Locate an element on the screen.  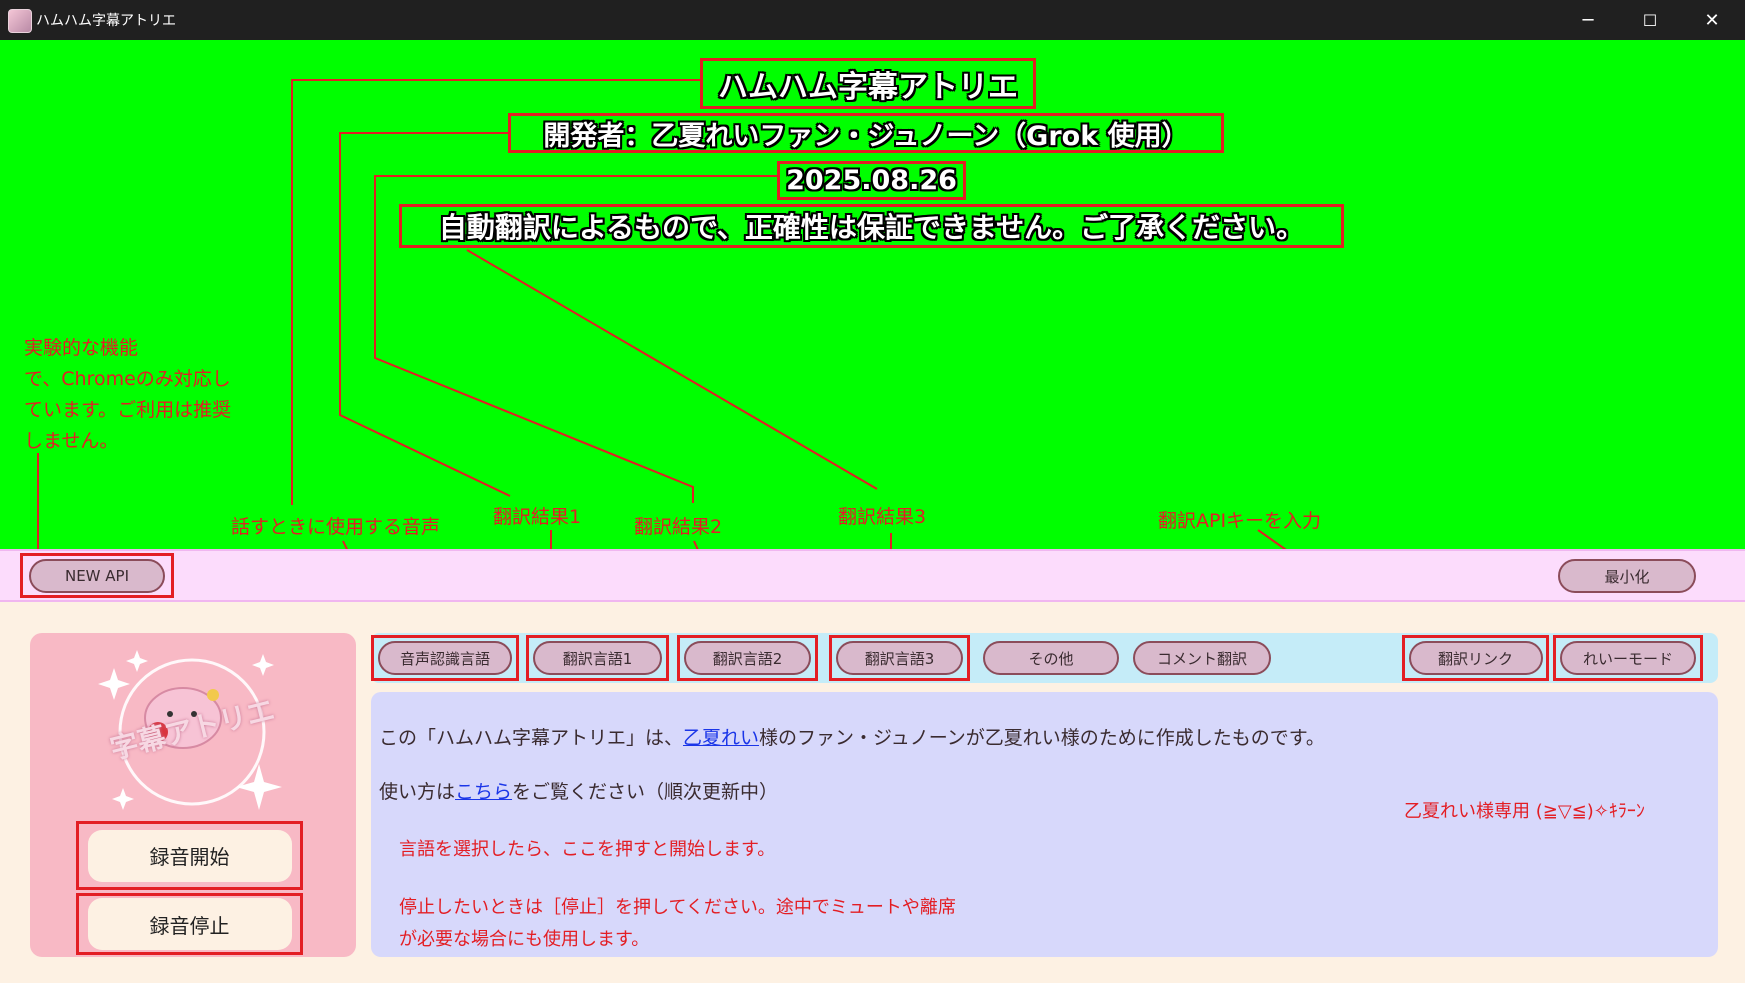
intro-text-part: 様のファン・ジュノーンが乙夏れい様のために作成したものです。 is located at coordinates (1042, 738).